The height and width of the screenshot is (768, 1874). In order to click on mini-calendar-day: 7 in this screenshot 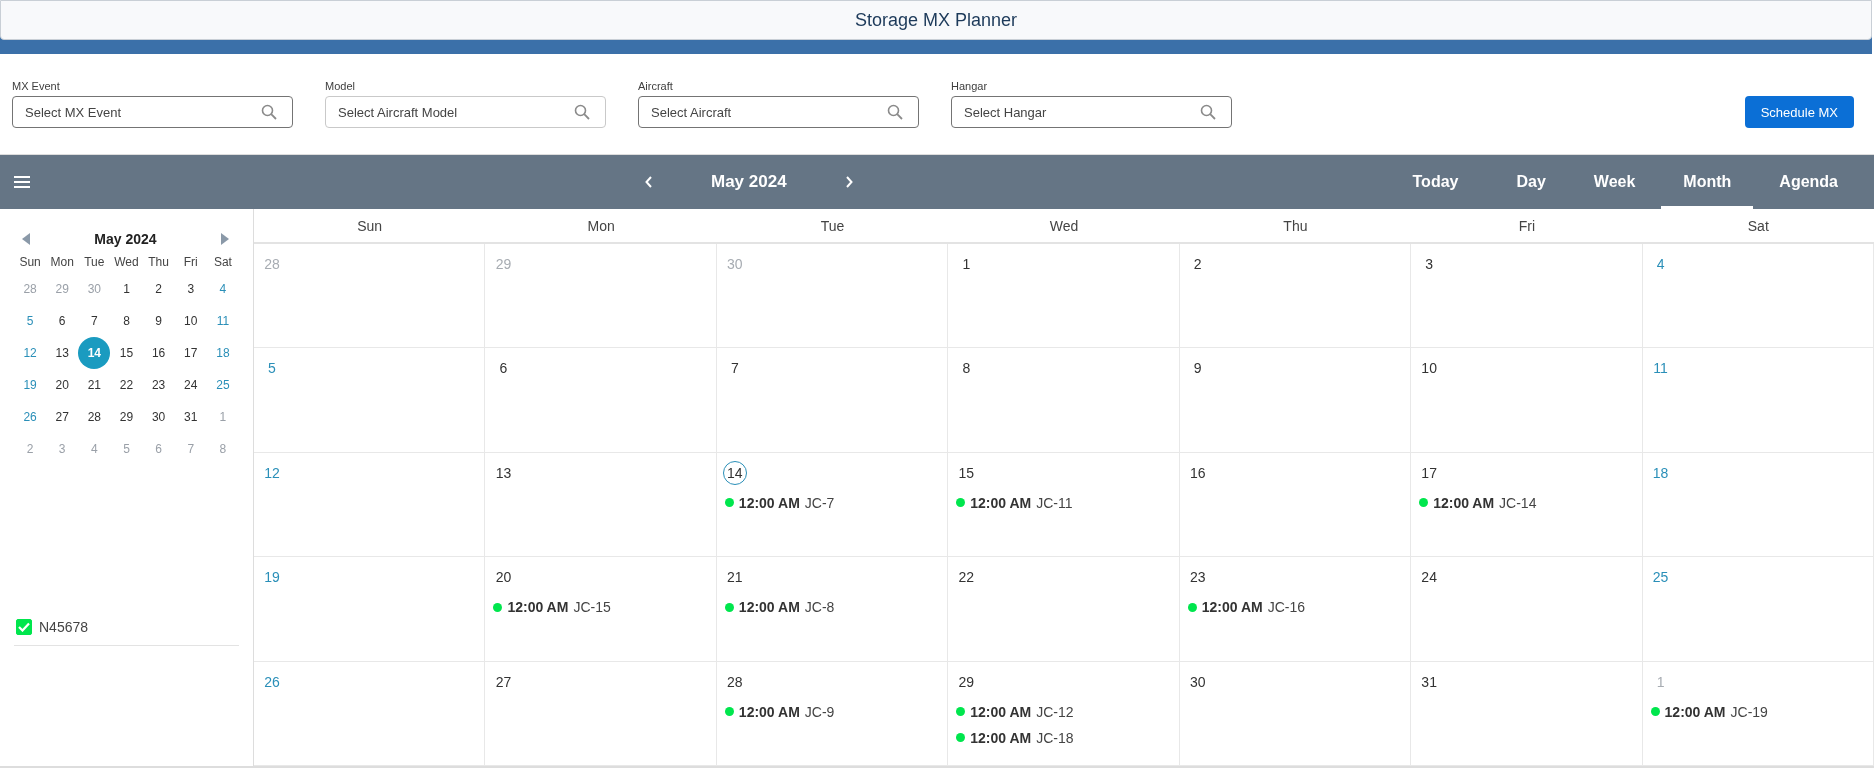, I will do `click(94, 321)`.